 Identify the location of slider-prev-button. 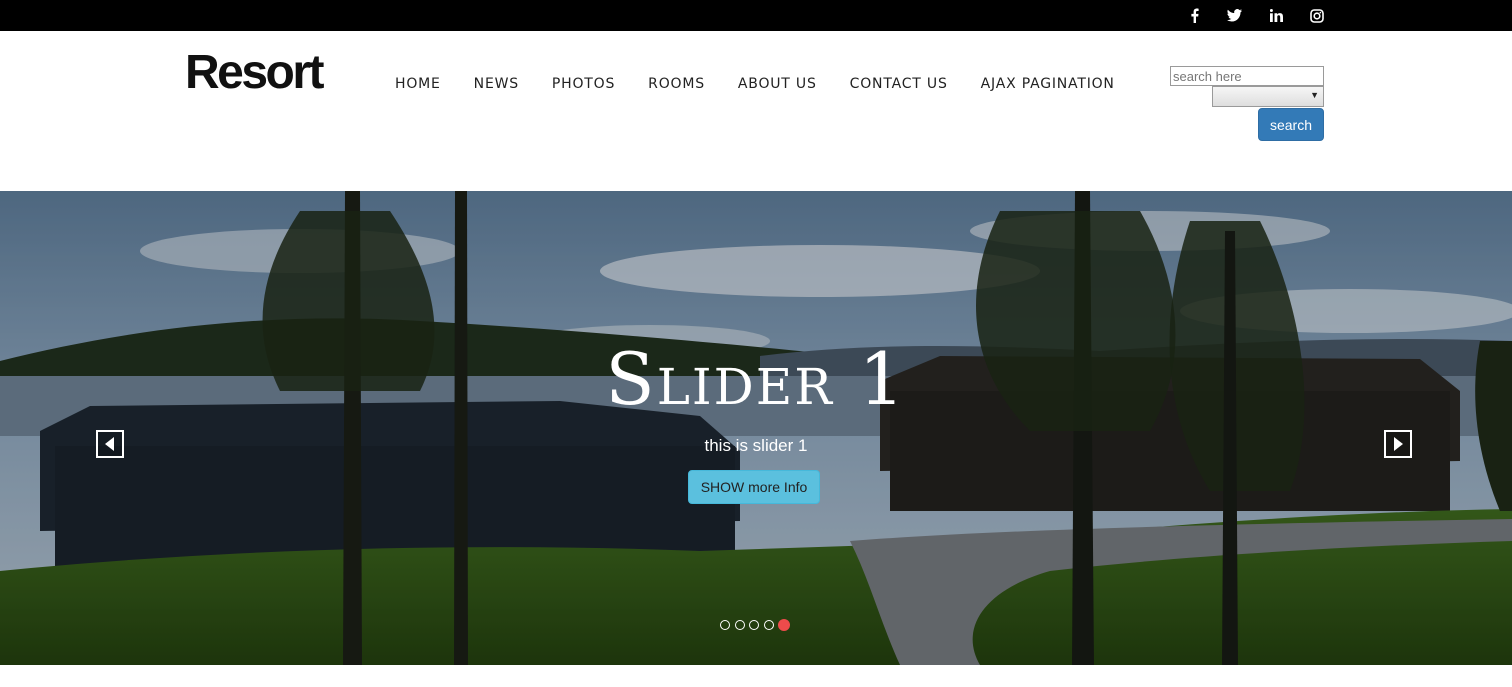
(110, 444).